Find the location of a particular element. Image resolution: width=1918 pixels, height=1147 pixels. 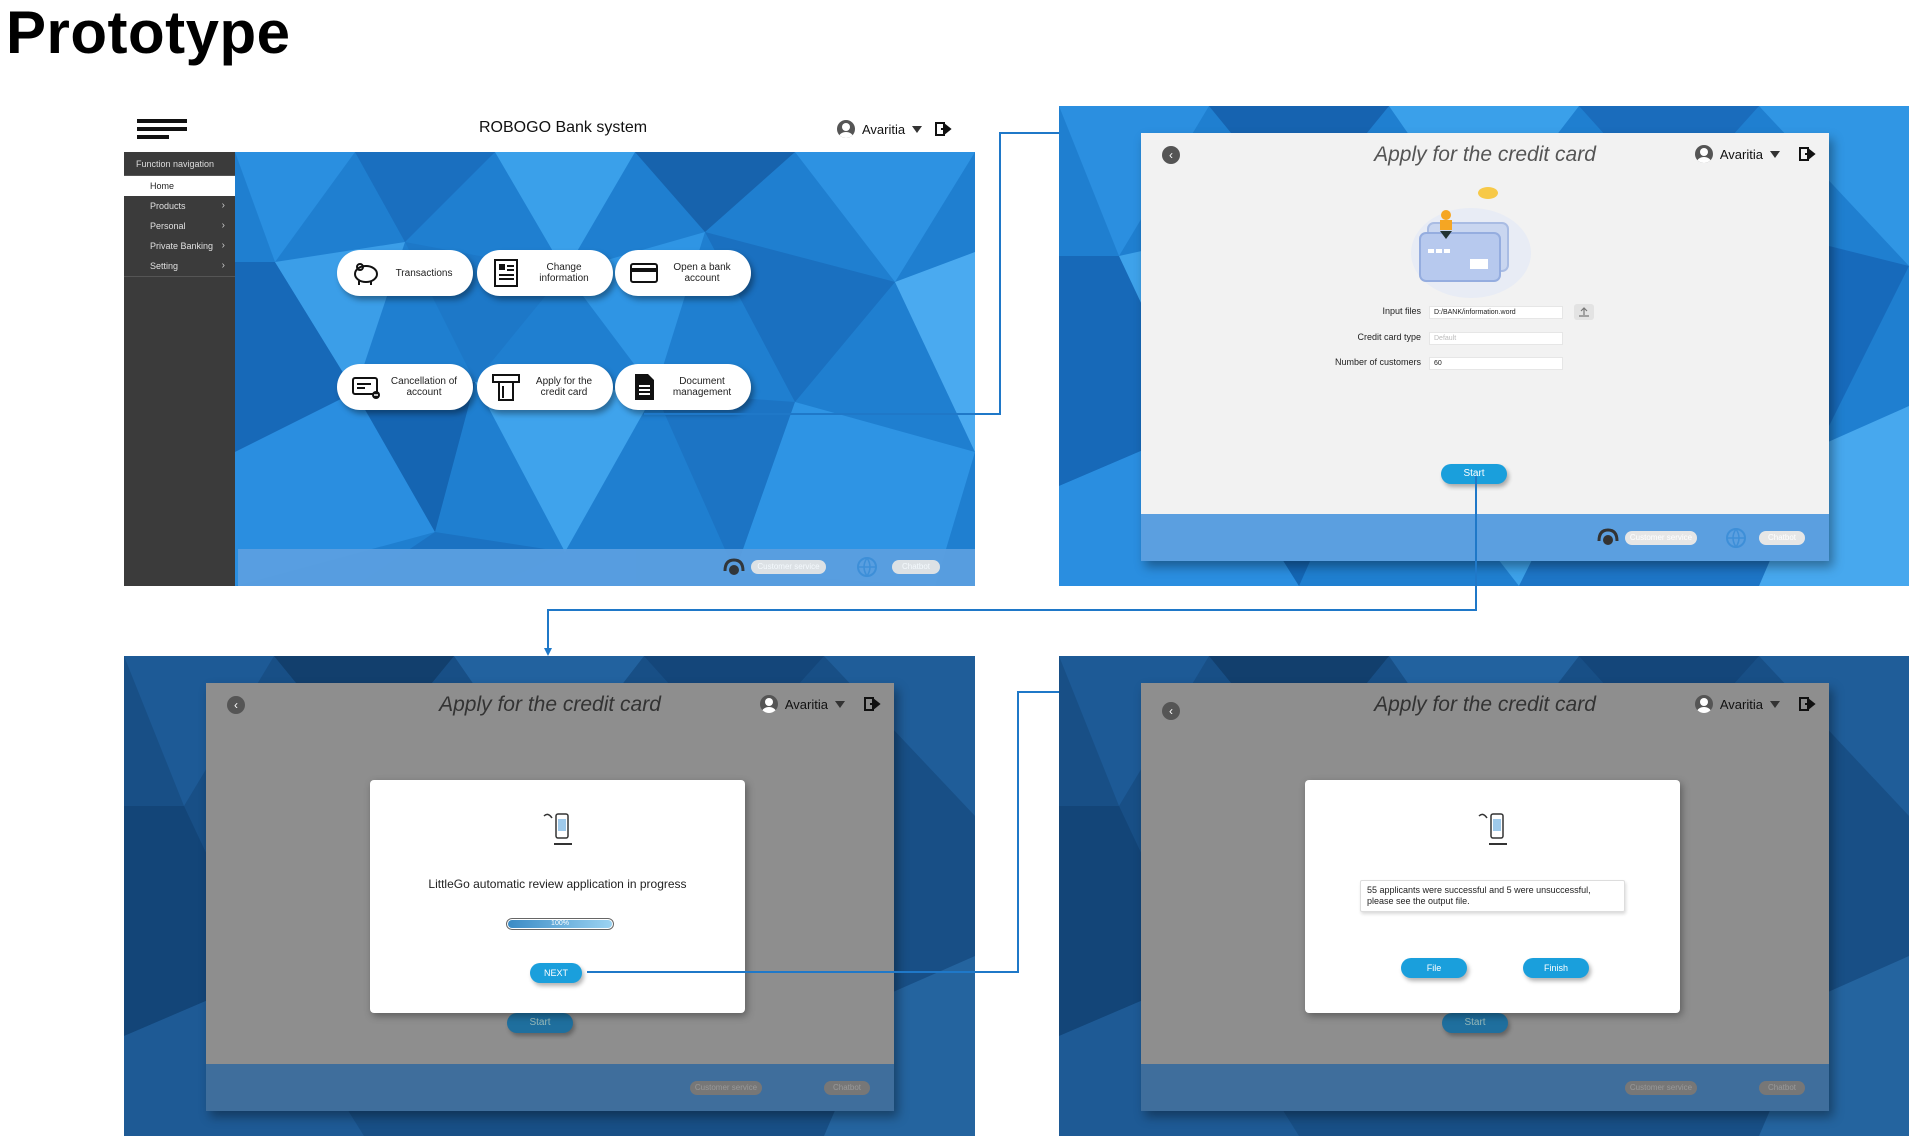

sidebar-item-setting: Setting › is located at coordinates (179, 266).